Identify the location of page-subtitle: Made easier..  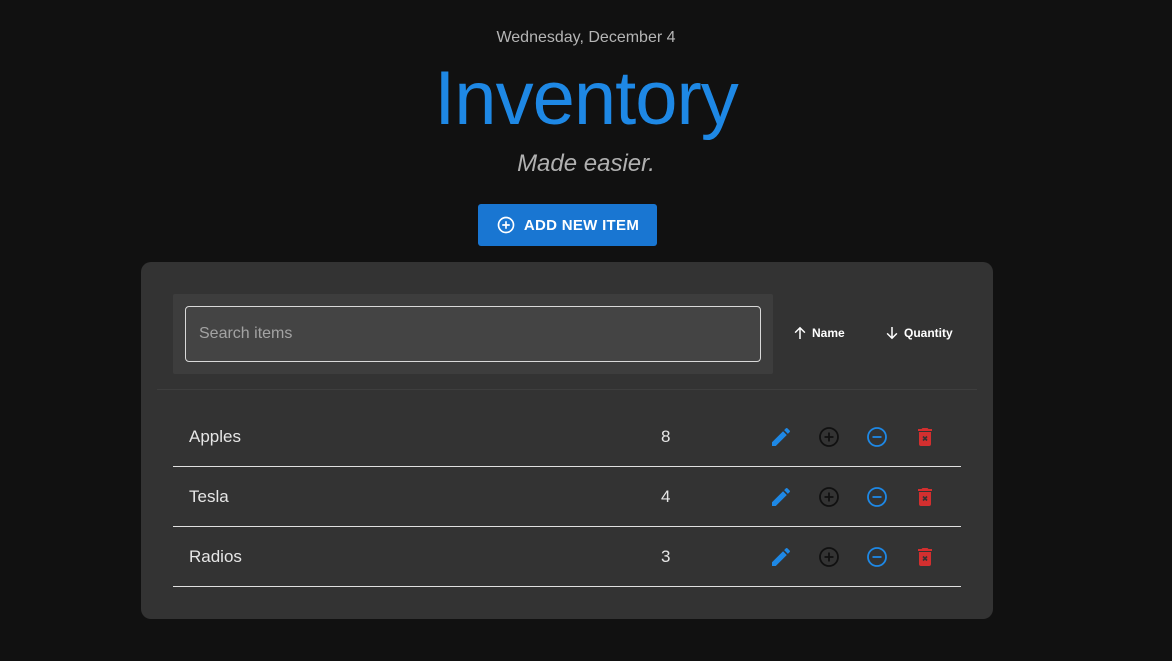
(586, 163).